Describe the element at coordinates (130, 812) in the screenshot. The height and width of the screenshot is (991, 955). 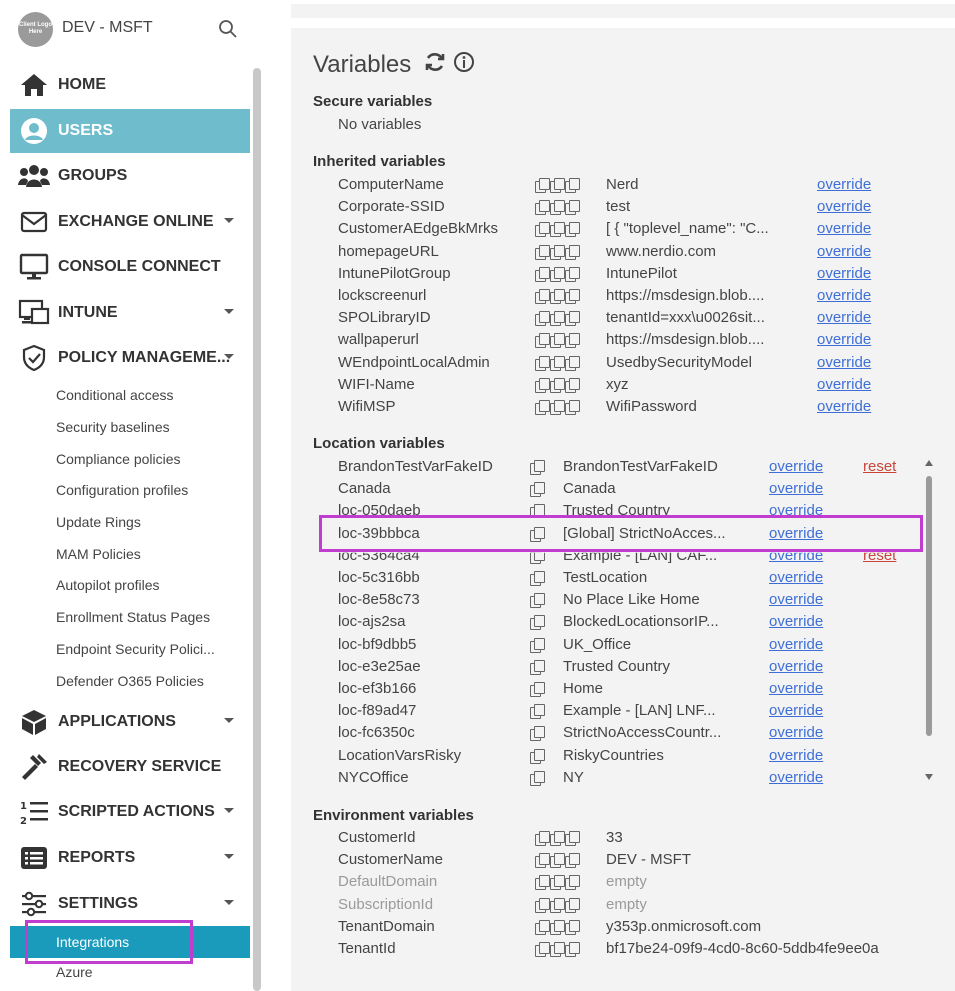
I see `nav-scripted-actions: 12 SCRIPTED ACTIONS` at that location.